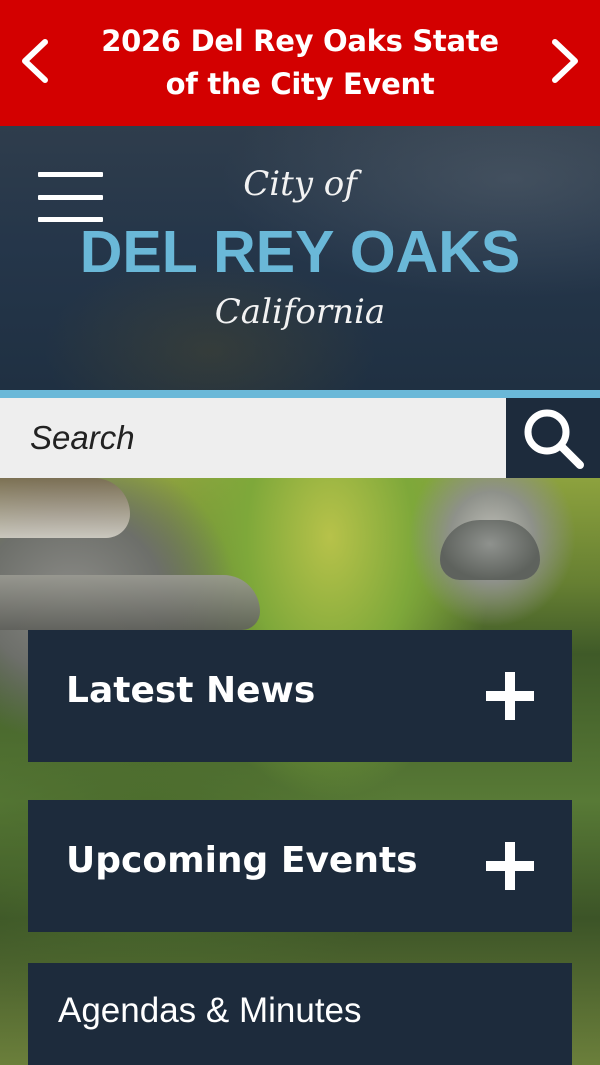 This screenshot has width=600, height=1065. What do you see at coordinates (242, 860) in the screenshot?
I see `accordion-label: Upcoming Events` at bounding box center [242, 860].